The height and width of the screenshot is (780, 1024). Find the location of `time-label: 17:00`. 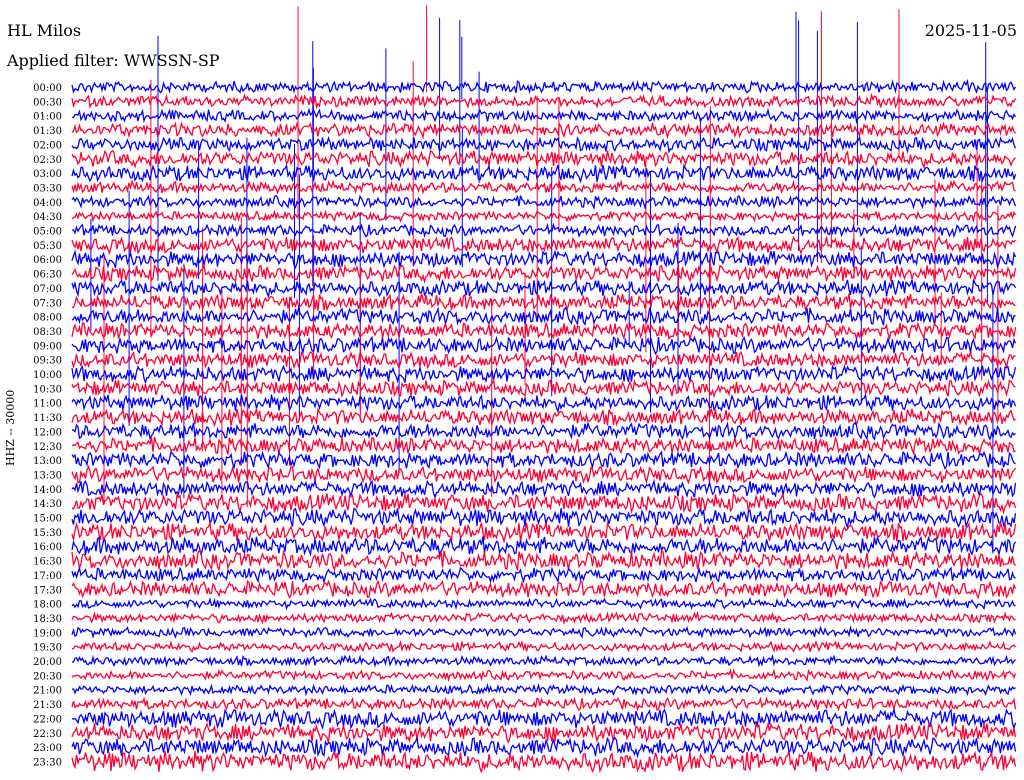

time-label: 17:00 is located at coordinates (47, 576).